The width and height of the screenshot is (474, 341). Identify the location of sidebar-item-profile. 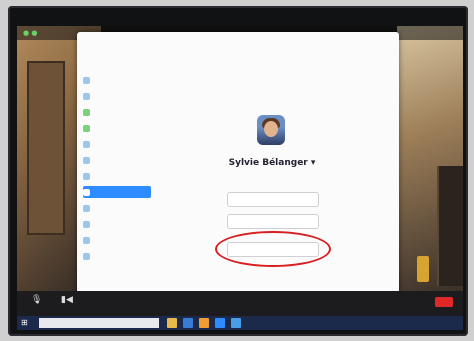
(117, 192).